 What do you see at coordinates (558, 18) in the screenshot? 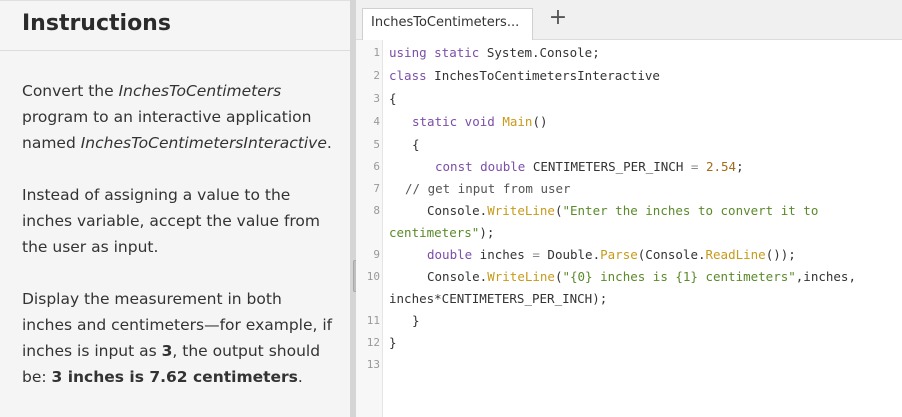
I see `add-tab-button: +` at bounding box center [558, 18].